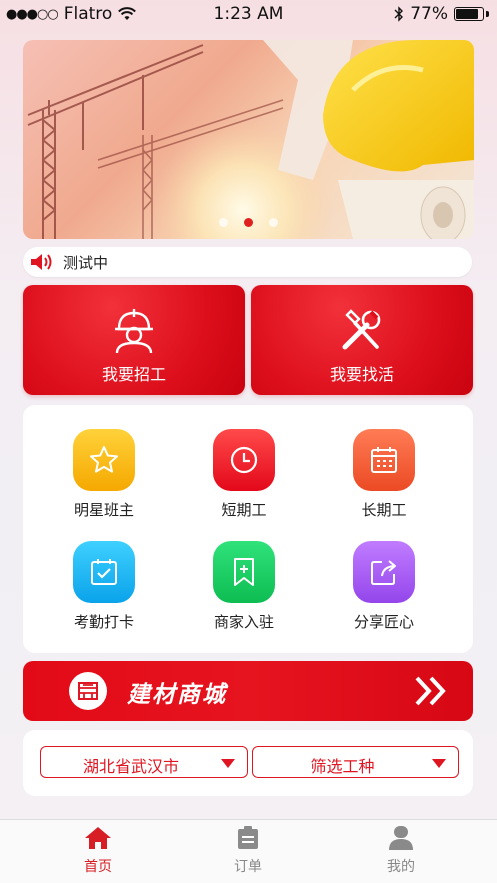  I want to click on grid-item-long-term: 长期工, so click(384, 474).